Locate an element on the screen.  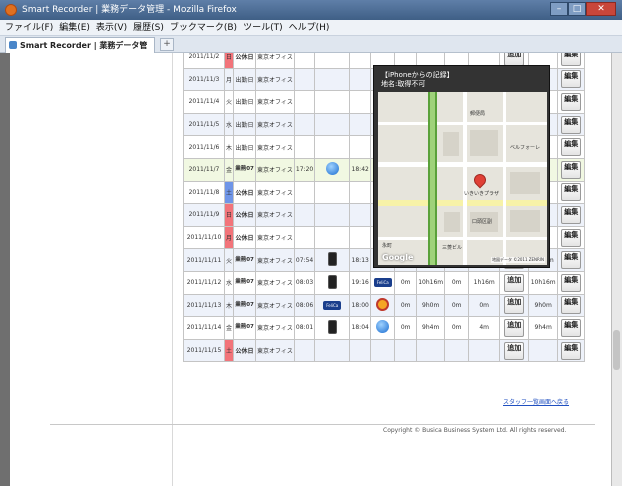
menu-history: 履歴(S) is located at coordinates (148, 27).